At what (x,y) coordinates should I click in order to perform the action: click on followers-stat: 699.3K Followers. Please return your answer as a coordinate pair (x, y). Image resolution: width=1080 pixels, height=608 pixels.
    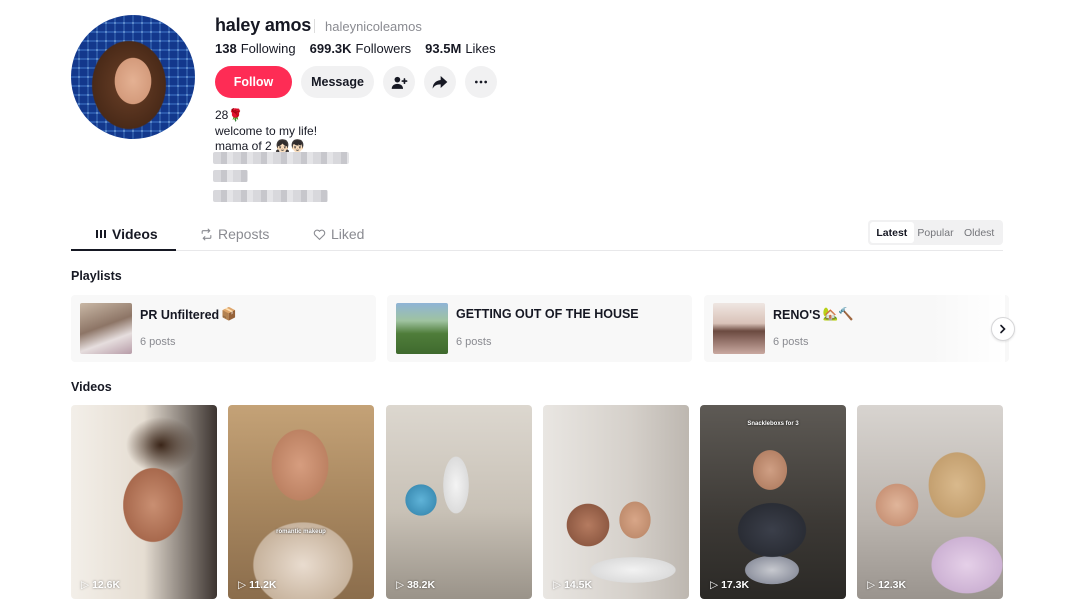
    Looking at the image, I should click on (361, 48).